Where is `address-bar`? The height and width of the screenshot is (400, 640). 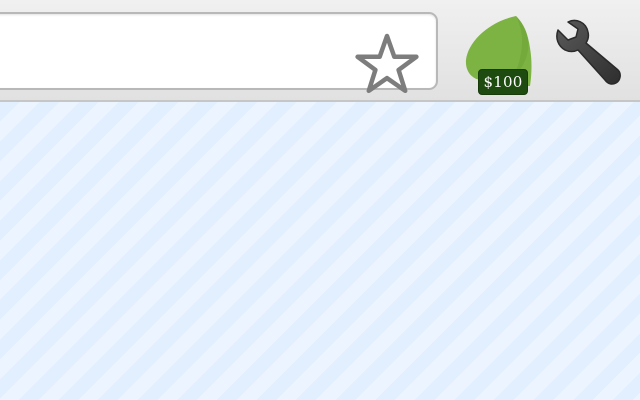 address-bar is located at coordinates (219, 53).